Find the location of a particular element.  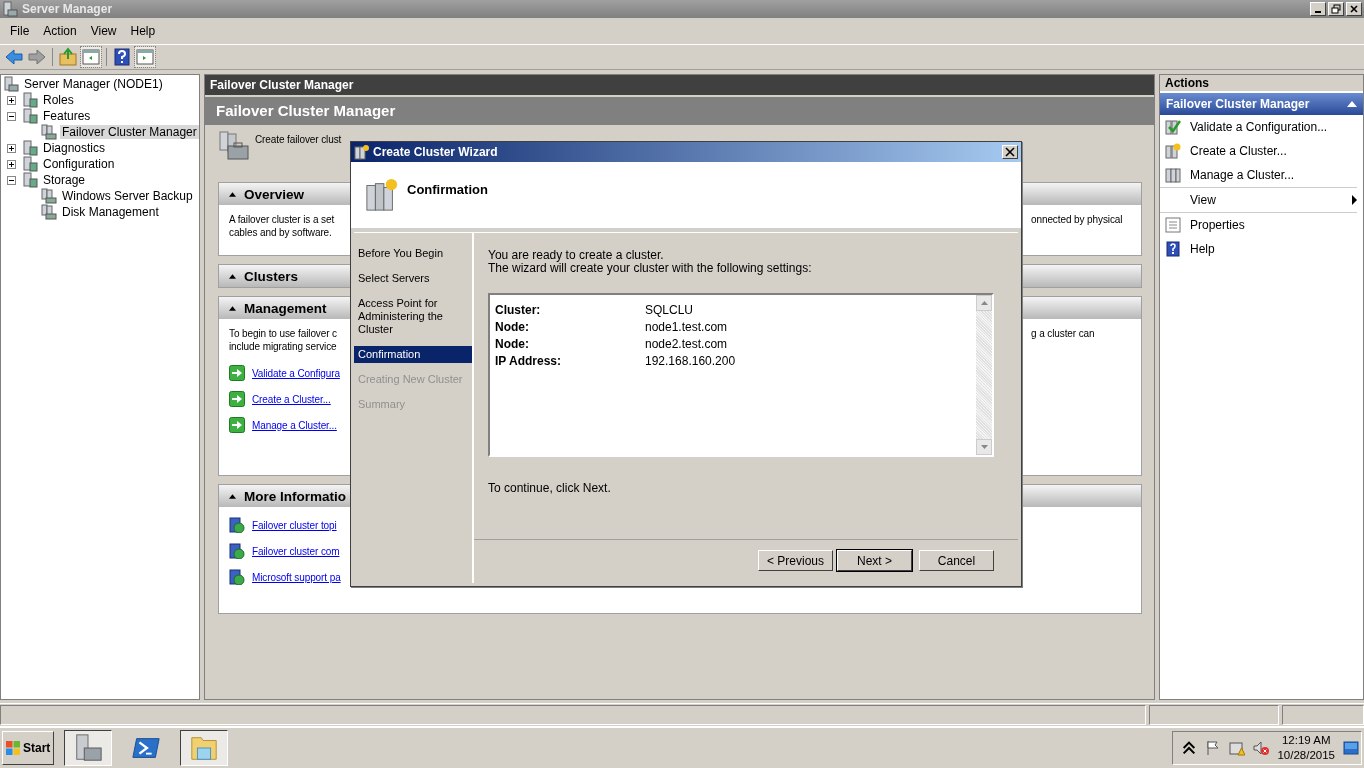

dialog-button: Cancel is located at coordinates (956, 560).